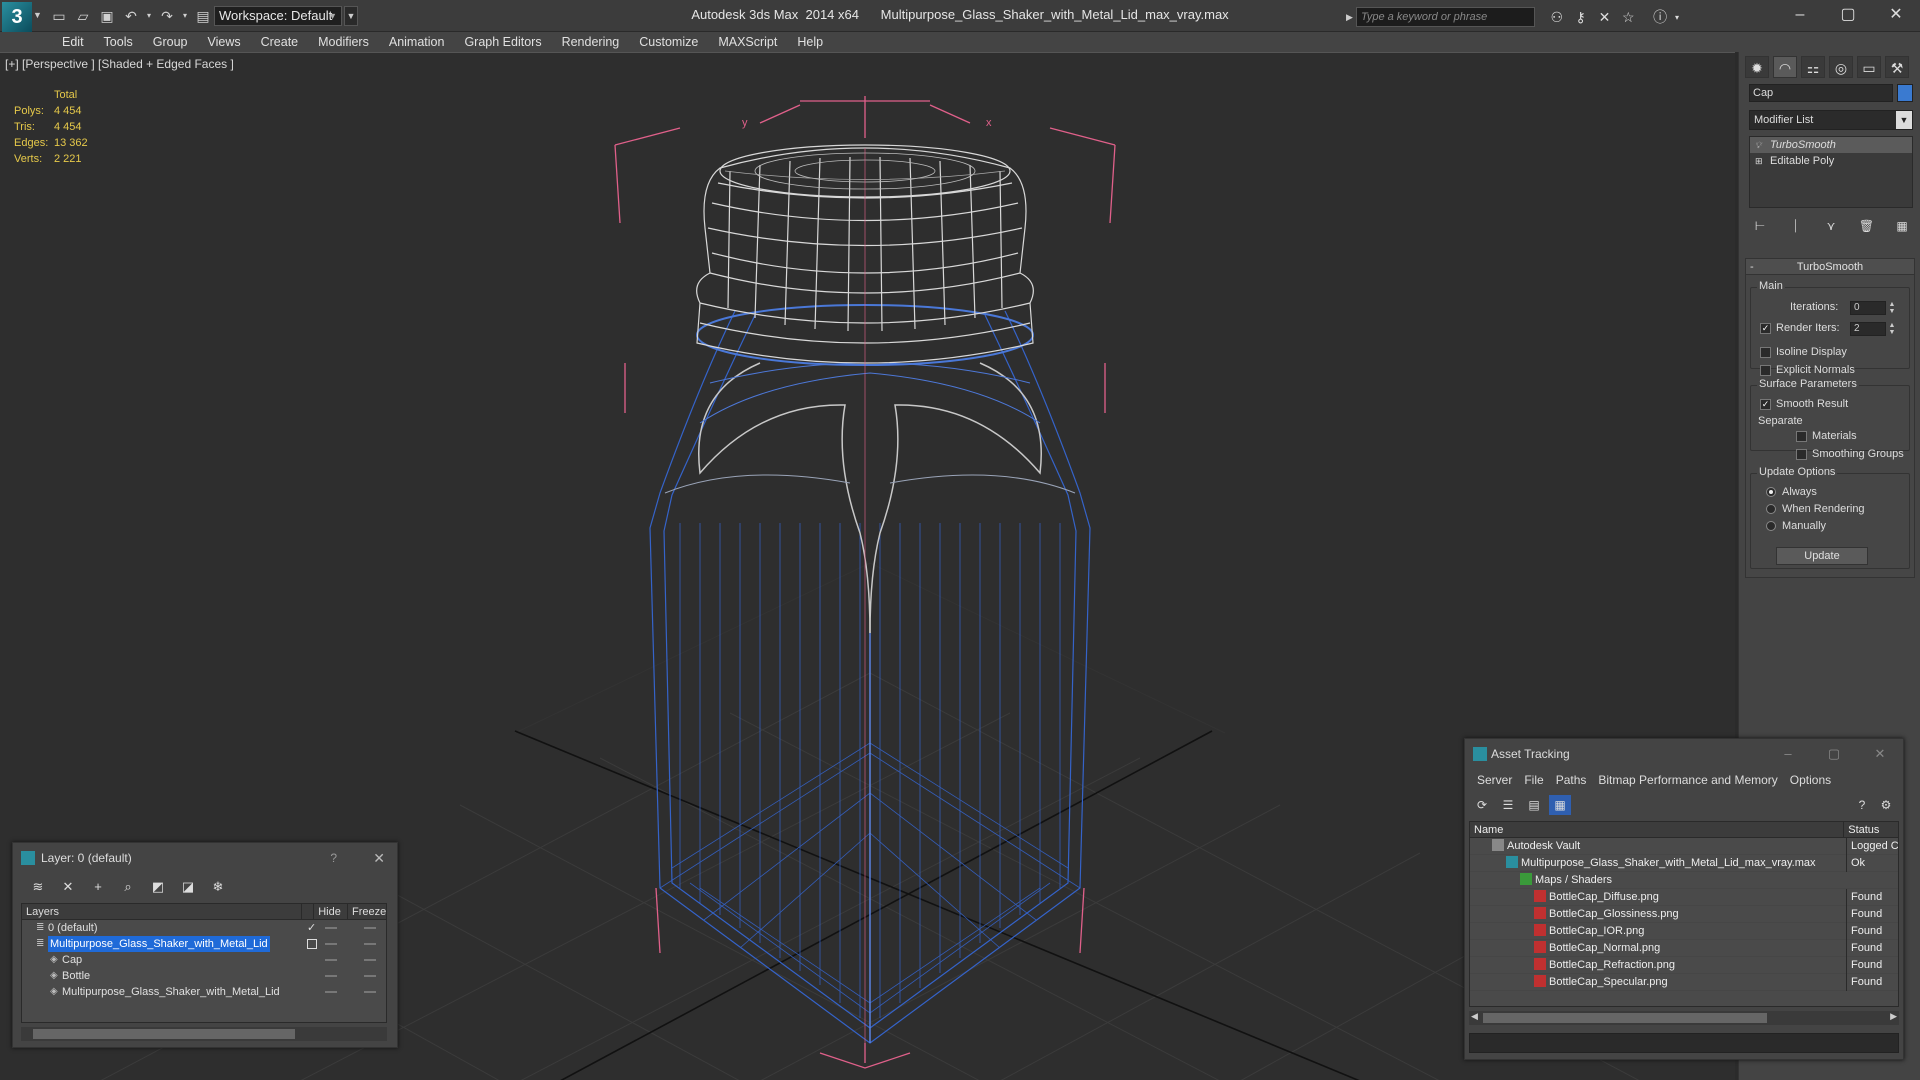 This screenshot has height=1080, width=1920. Describe the element at coordinates (417, 42) in the screenshot. I see `menu-animation: Animation` at that location.